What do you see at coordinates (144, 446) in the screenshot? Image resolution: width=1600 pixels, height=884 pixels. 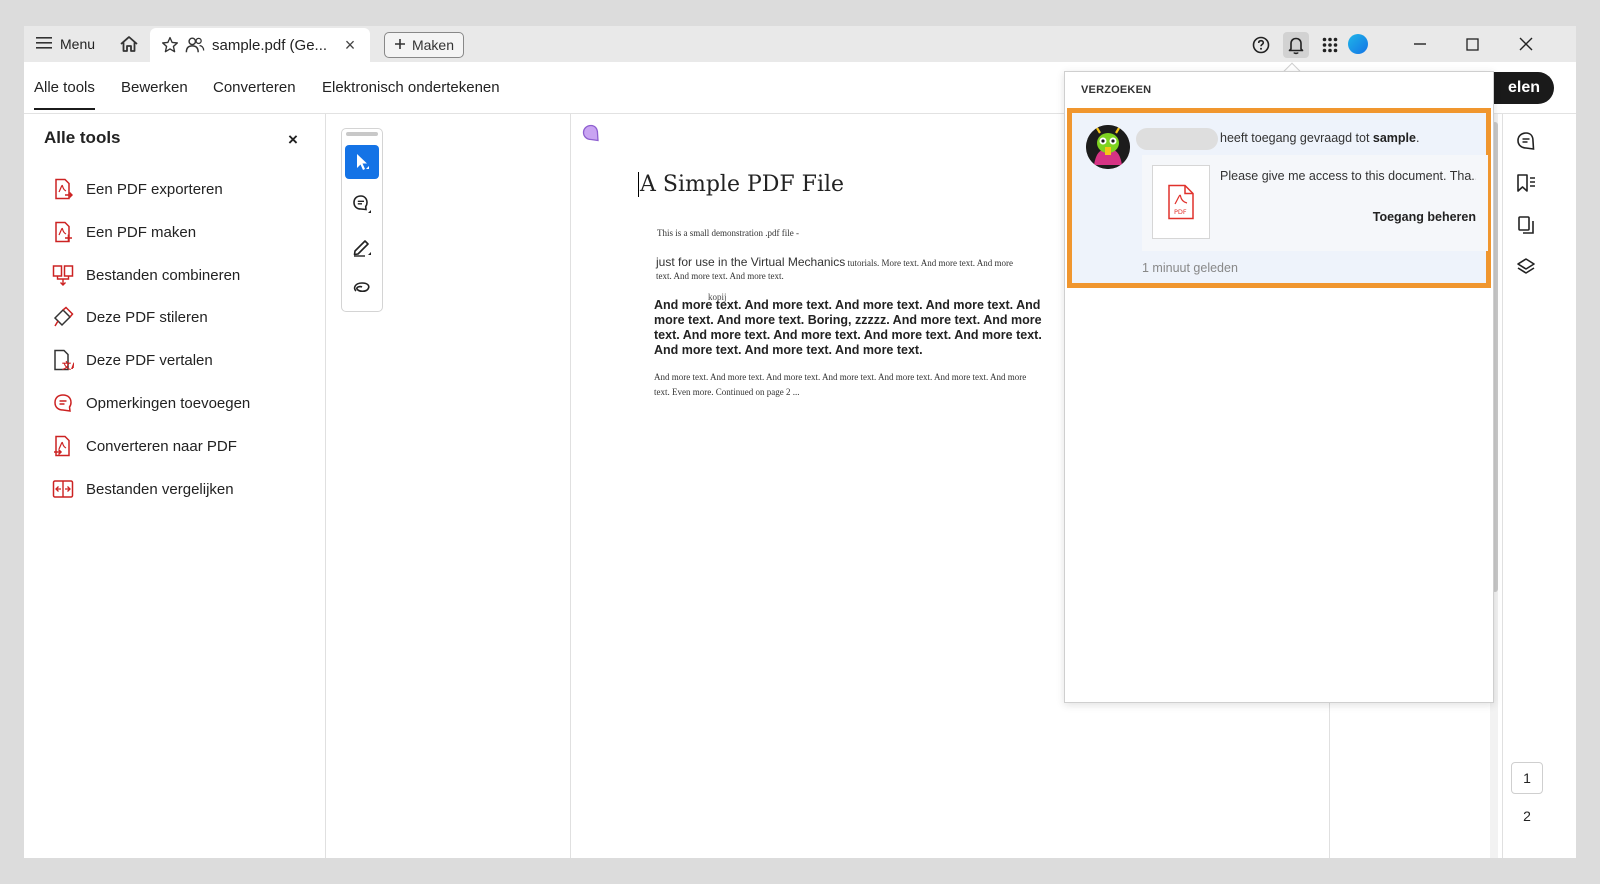 I see `tool-convert-to-pdf: Converteren naar PDF` at bounding box center [144, 446].